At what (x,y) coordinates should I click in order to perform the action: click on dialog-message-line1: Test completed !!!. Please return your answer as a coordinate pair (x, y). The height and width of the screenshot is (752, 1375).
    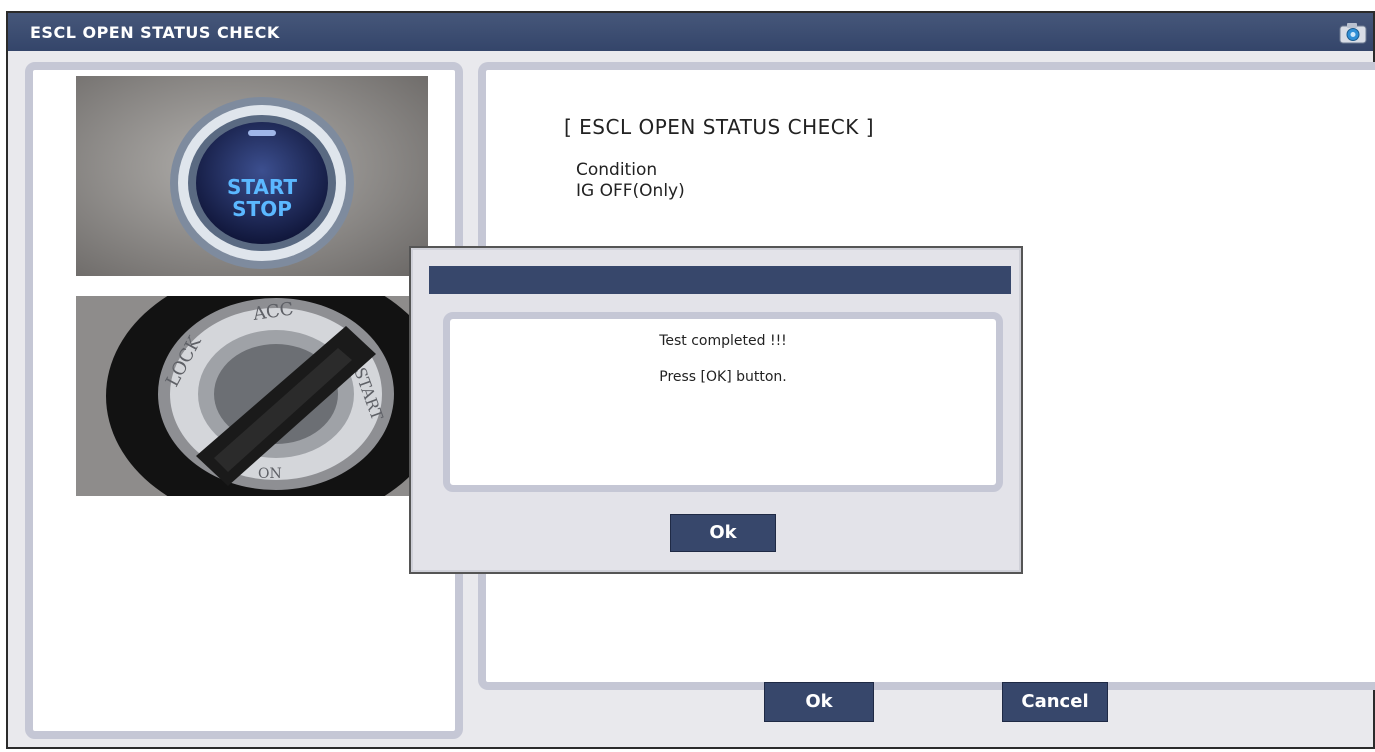
    Looking at the image, I should click on (723, 341).